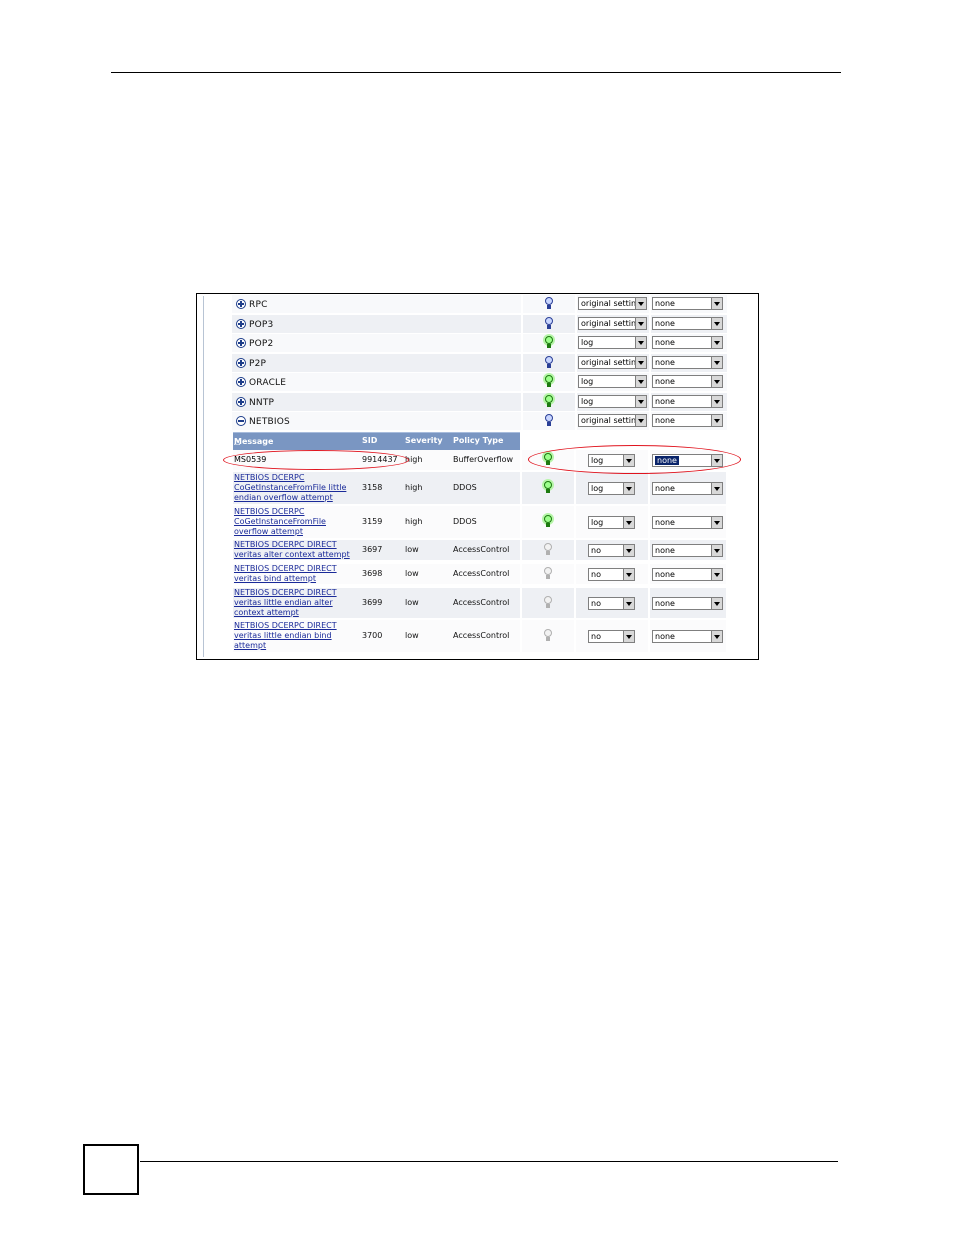  I want to click on category-label: NETBIOS, so click(269, 422).